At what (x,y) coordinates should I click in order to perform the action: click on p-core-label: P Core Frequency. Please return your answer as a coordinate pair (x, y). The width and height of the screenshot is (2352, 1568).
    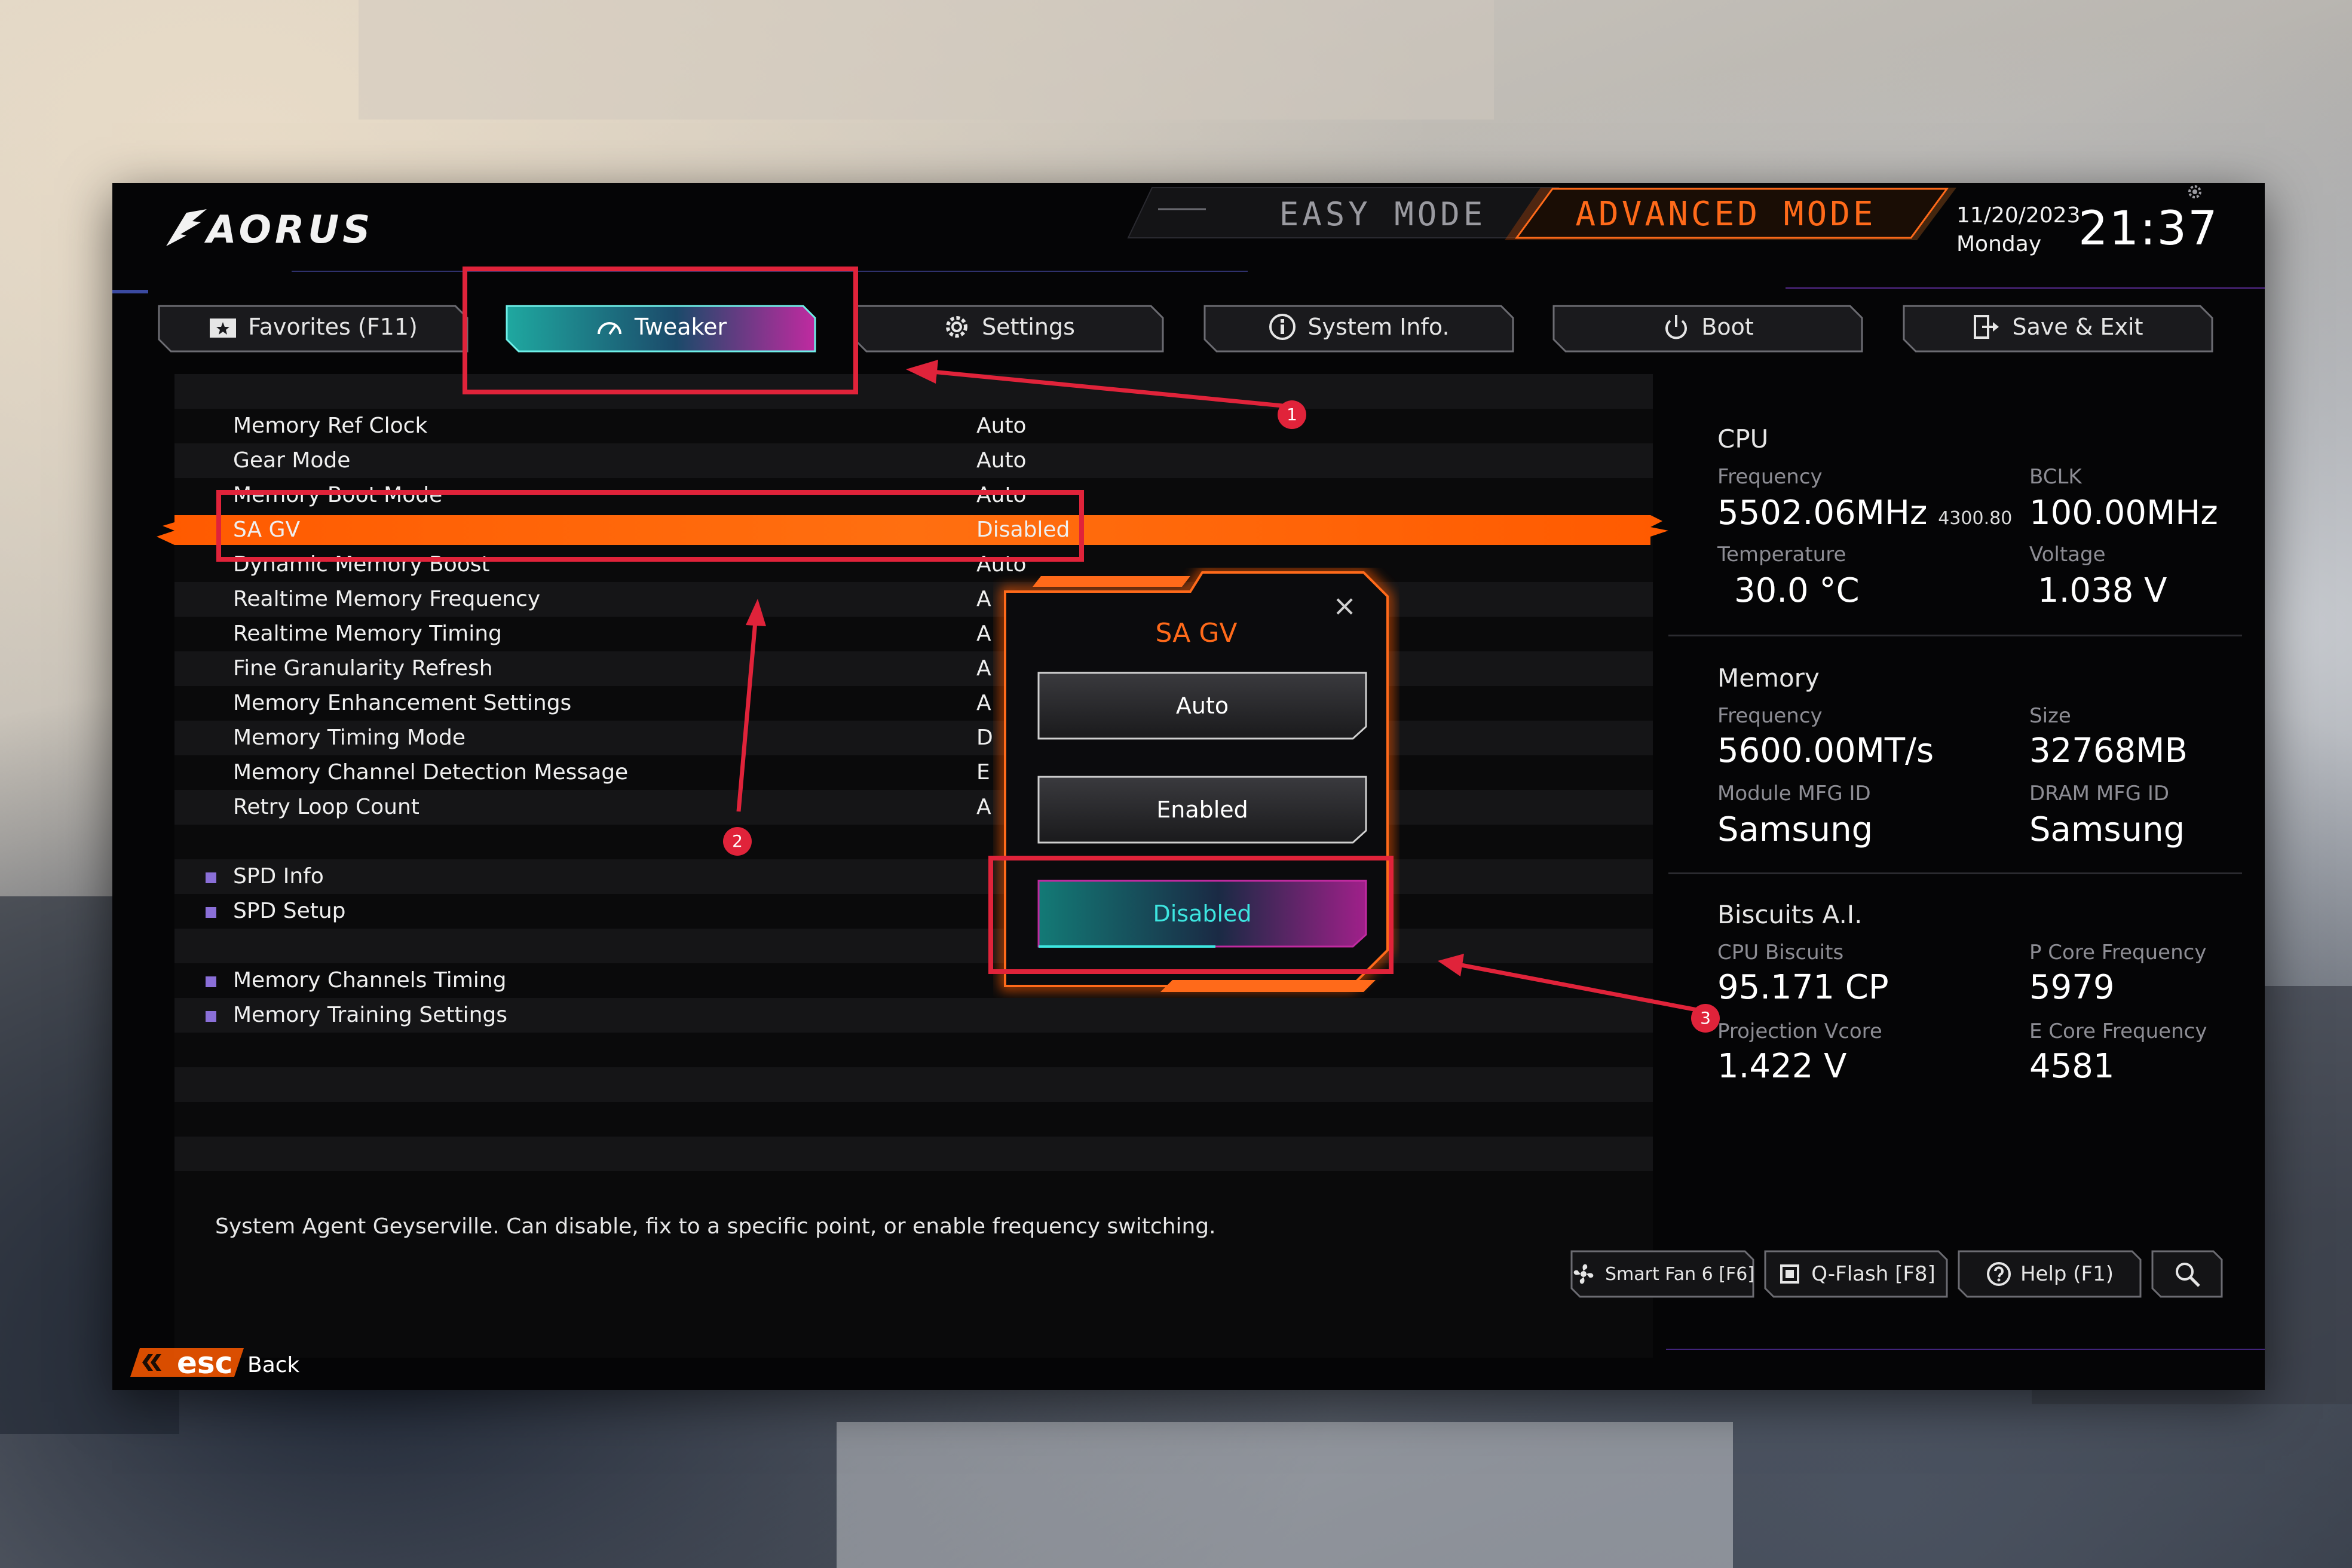
    Looking at the image, I should click on (2118, 952).